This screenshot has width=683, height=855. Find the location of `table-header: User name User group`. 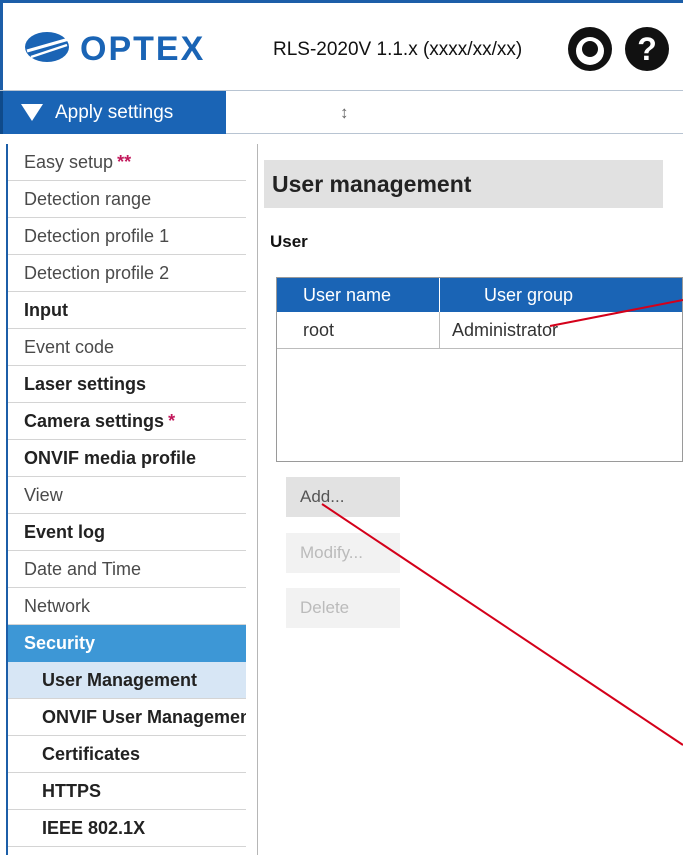

table-header: User name User group is located at coordinates (479, 295).